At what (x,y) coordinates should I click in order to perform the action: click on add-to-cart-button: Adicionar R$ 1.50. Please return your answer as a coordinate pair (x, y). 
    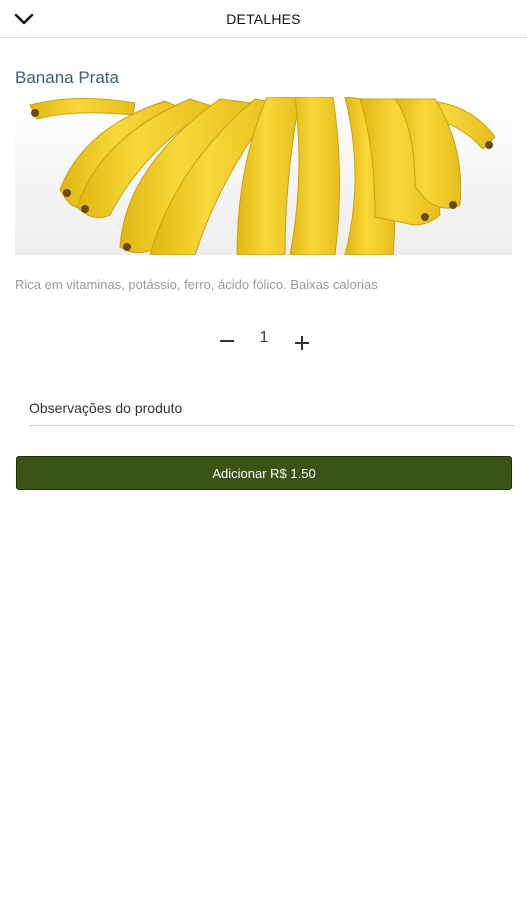
    Looking at the image, I should click on (264, 473).